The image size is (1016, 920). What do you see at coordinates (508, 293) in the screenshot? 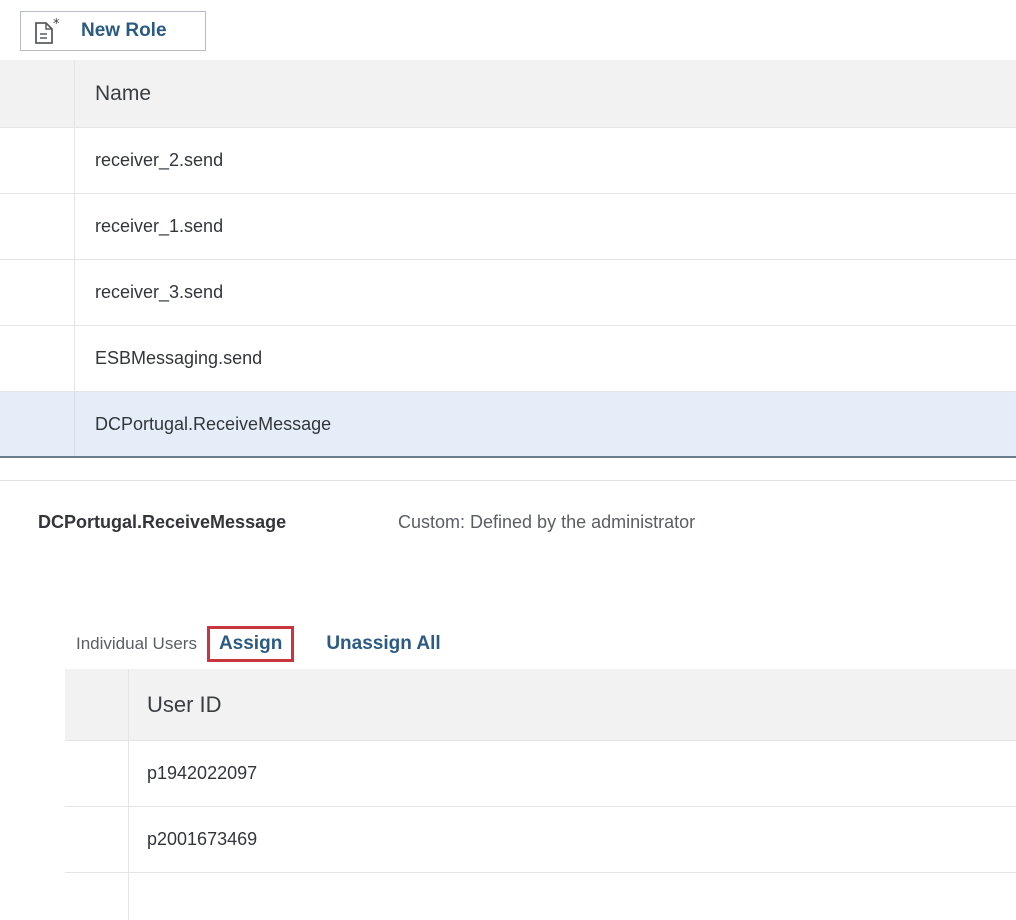
I see `table-row: receiver_3.send` at bounding box center [508, 293].